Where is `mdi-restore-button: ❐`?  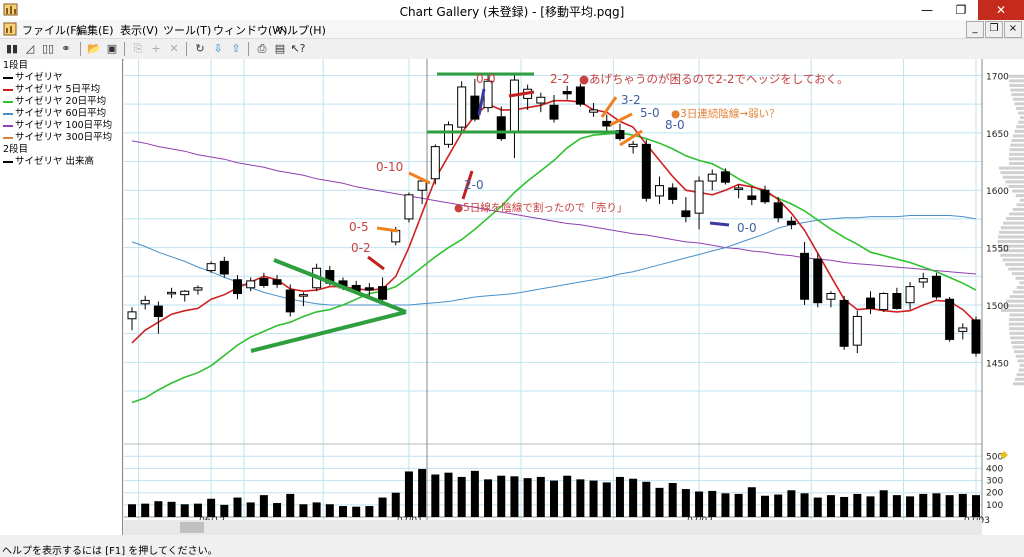
mdi-restore-button: ❐ is located at coordinates (994, 29).